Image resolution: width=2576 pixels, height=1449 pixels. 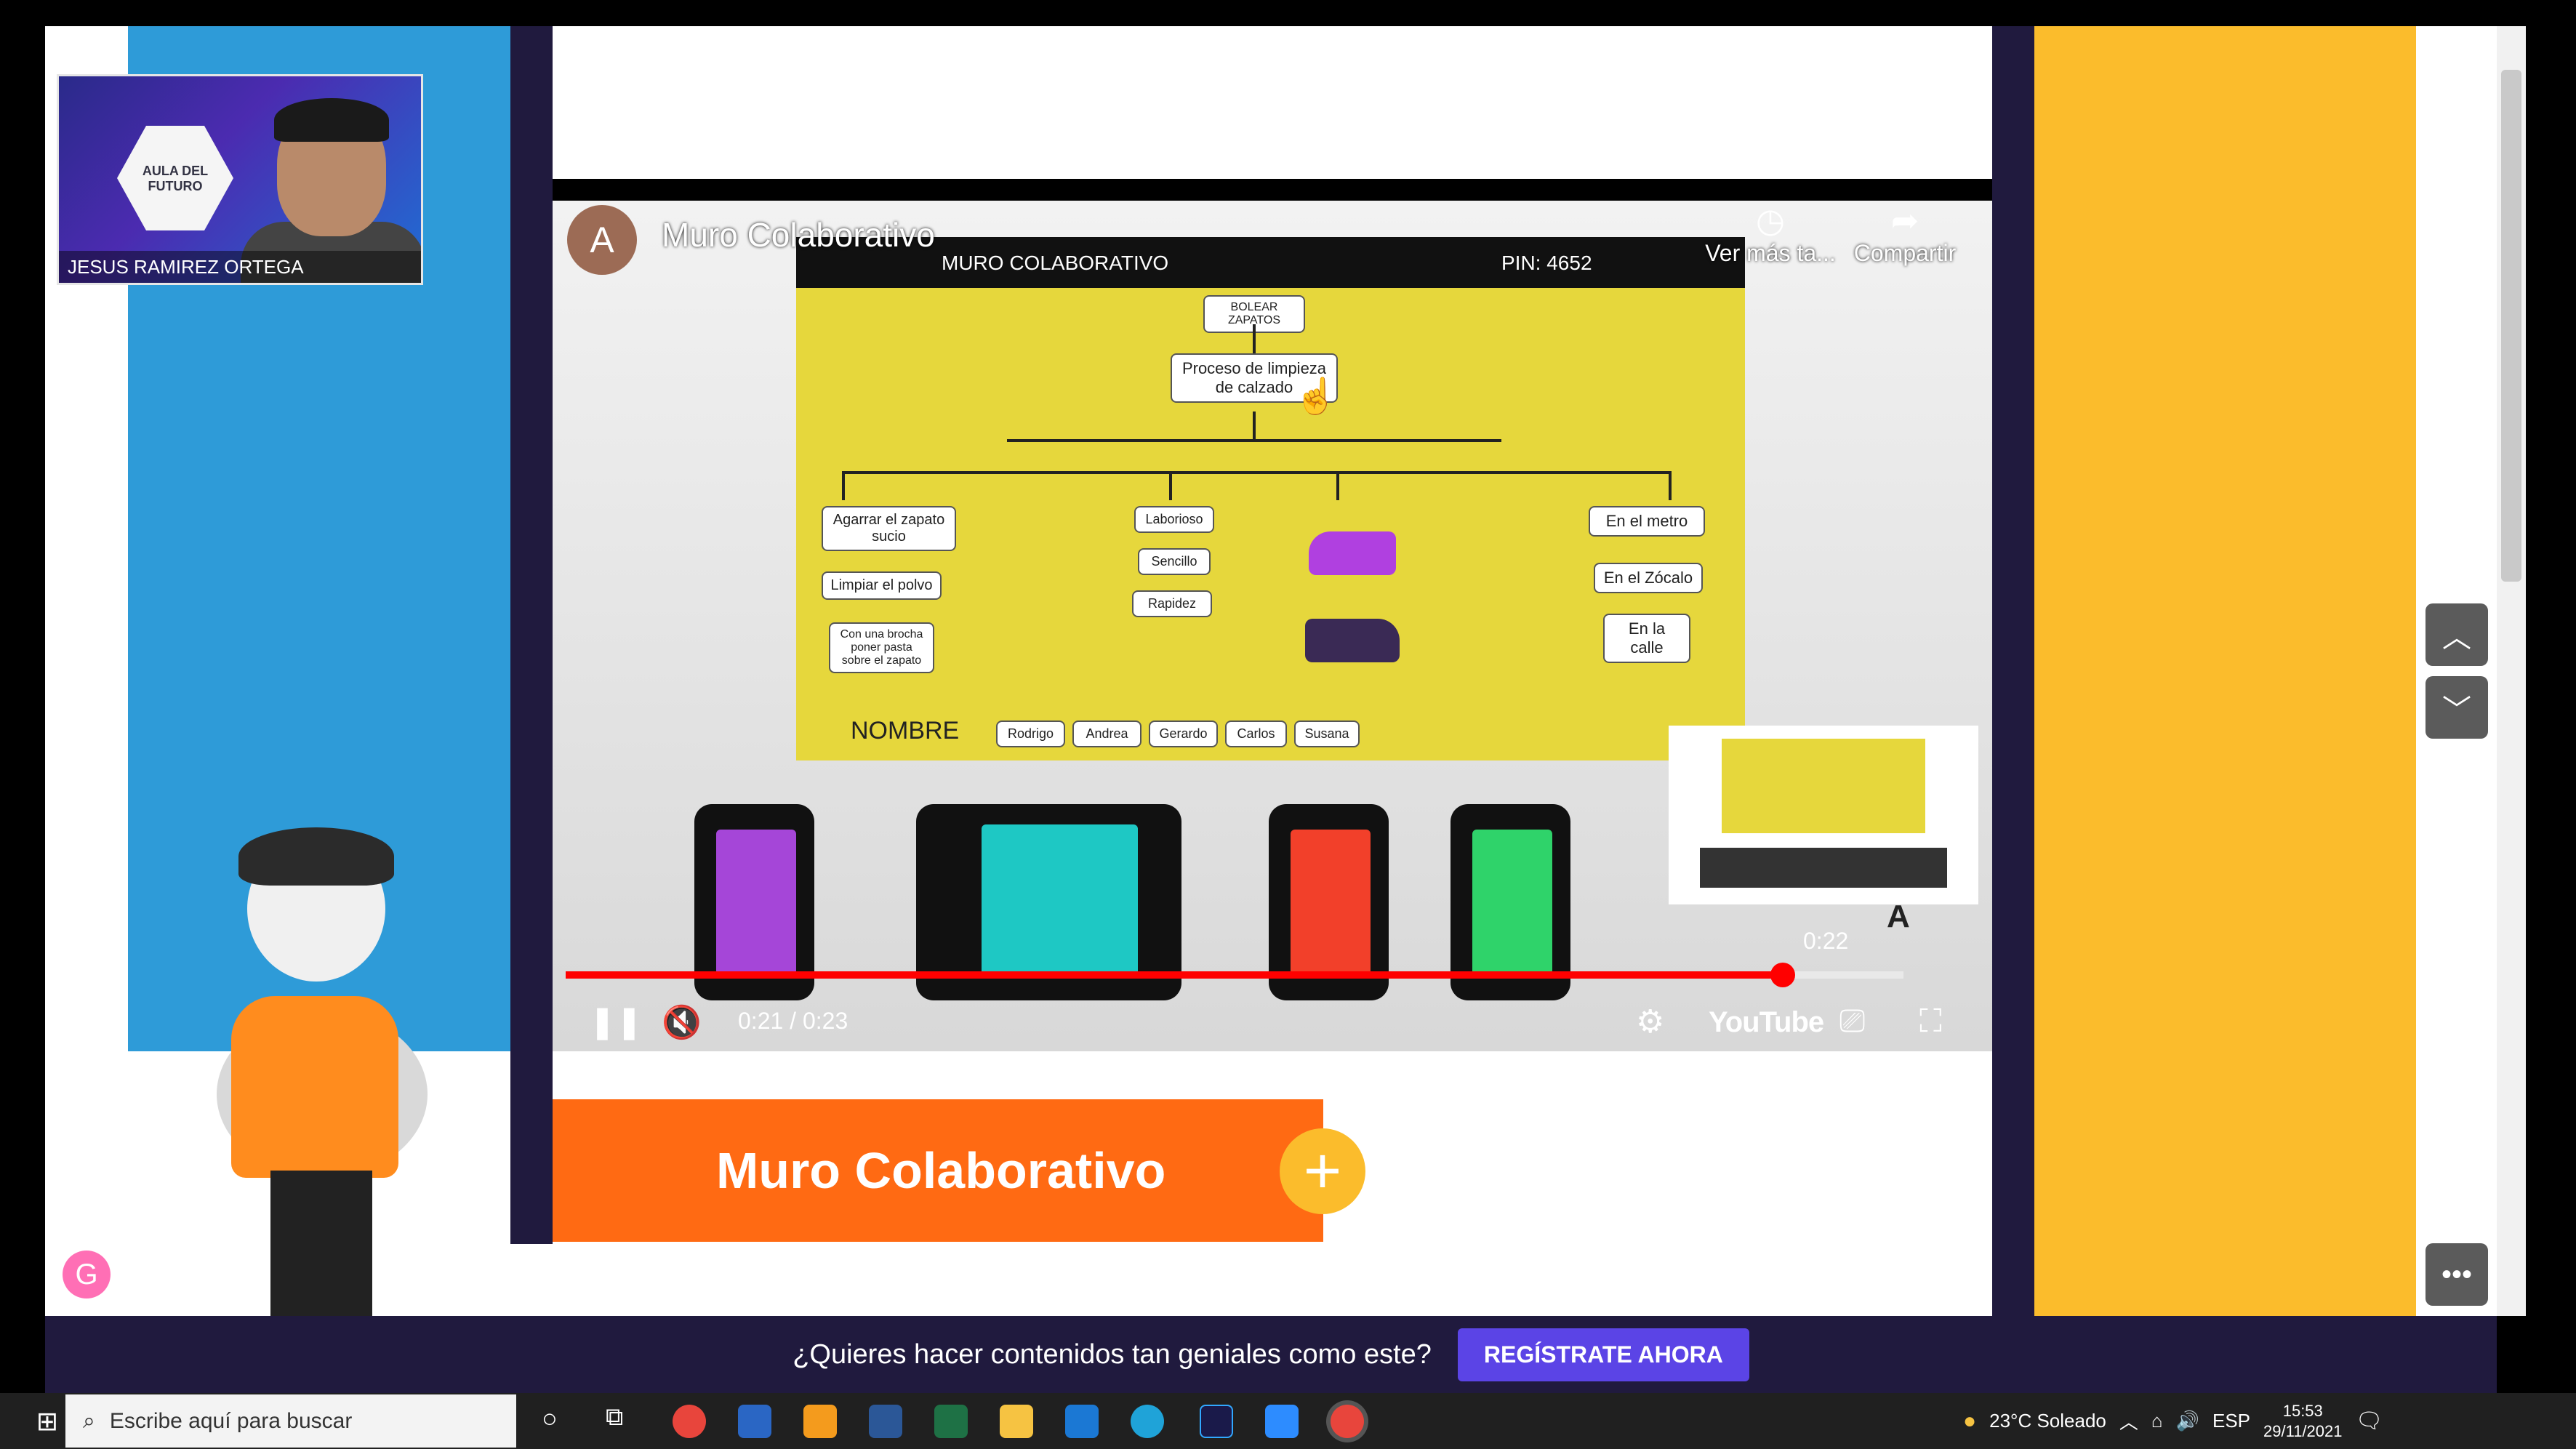 What do you see at coordinates (1930, 1021) in the screenshot?
I see `fullscreen-icon: ⛶` at bounding box center [1930, 1021].